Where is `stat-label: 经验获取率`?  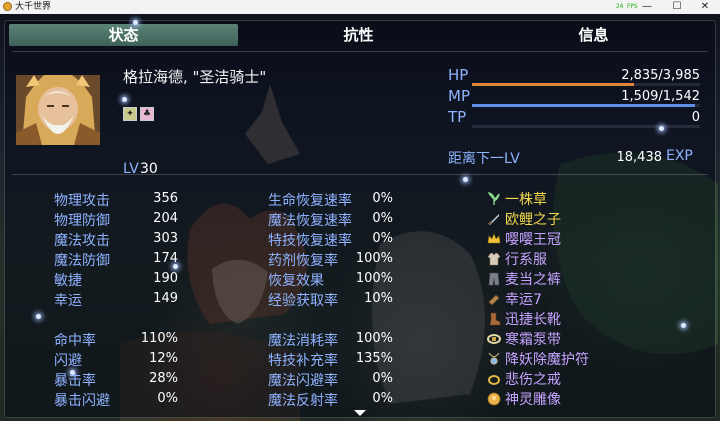 stat-label: 经验获取率 is located at coordinates (303, 301).